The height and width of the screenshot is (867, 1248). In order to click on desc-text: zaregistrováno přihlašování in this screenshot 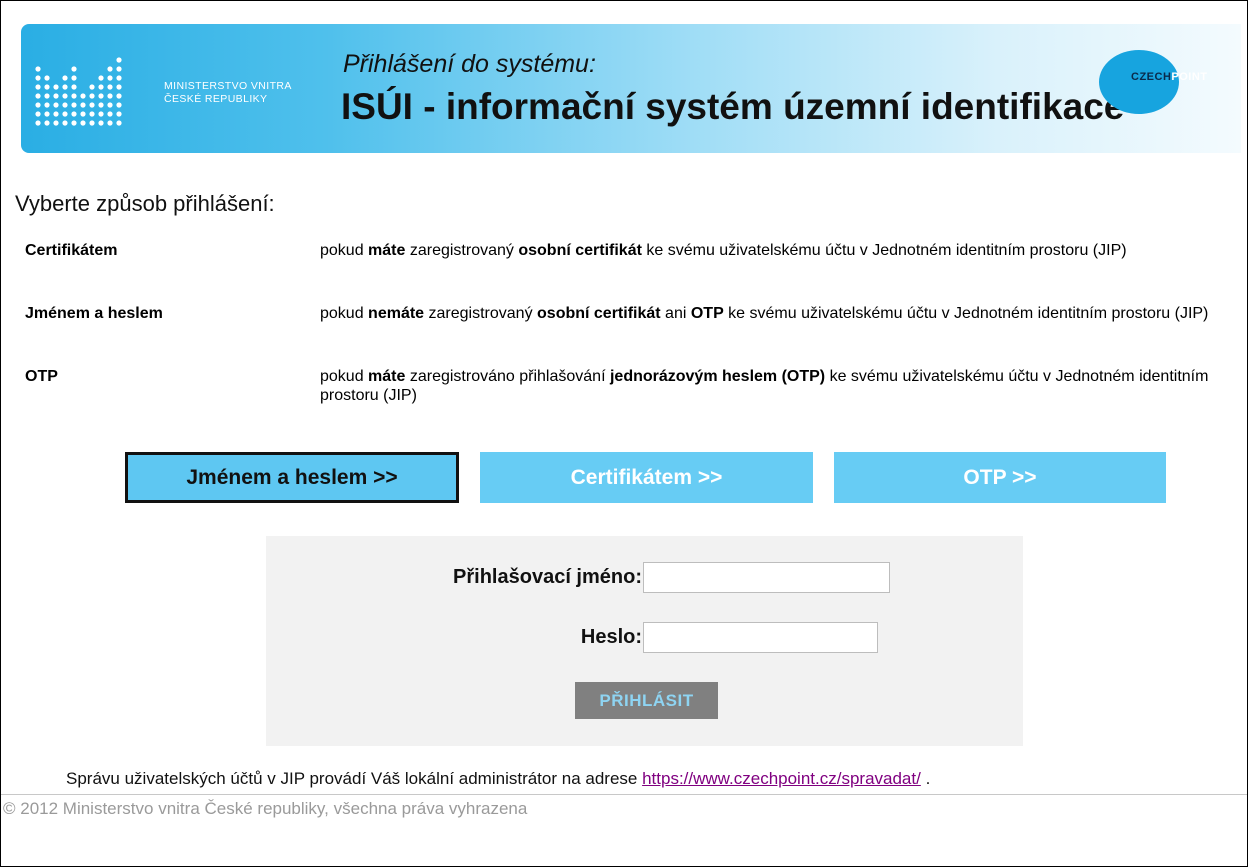, I will do `click(507, 376)`.